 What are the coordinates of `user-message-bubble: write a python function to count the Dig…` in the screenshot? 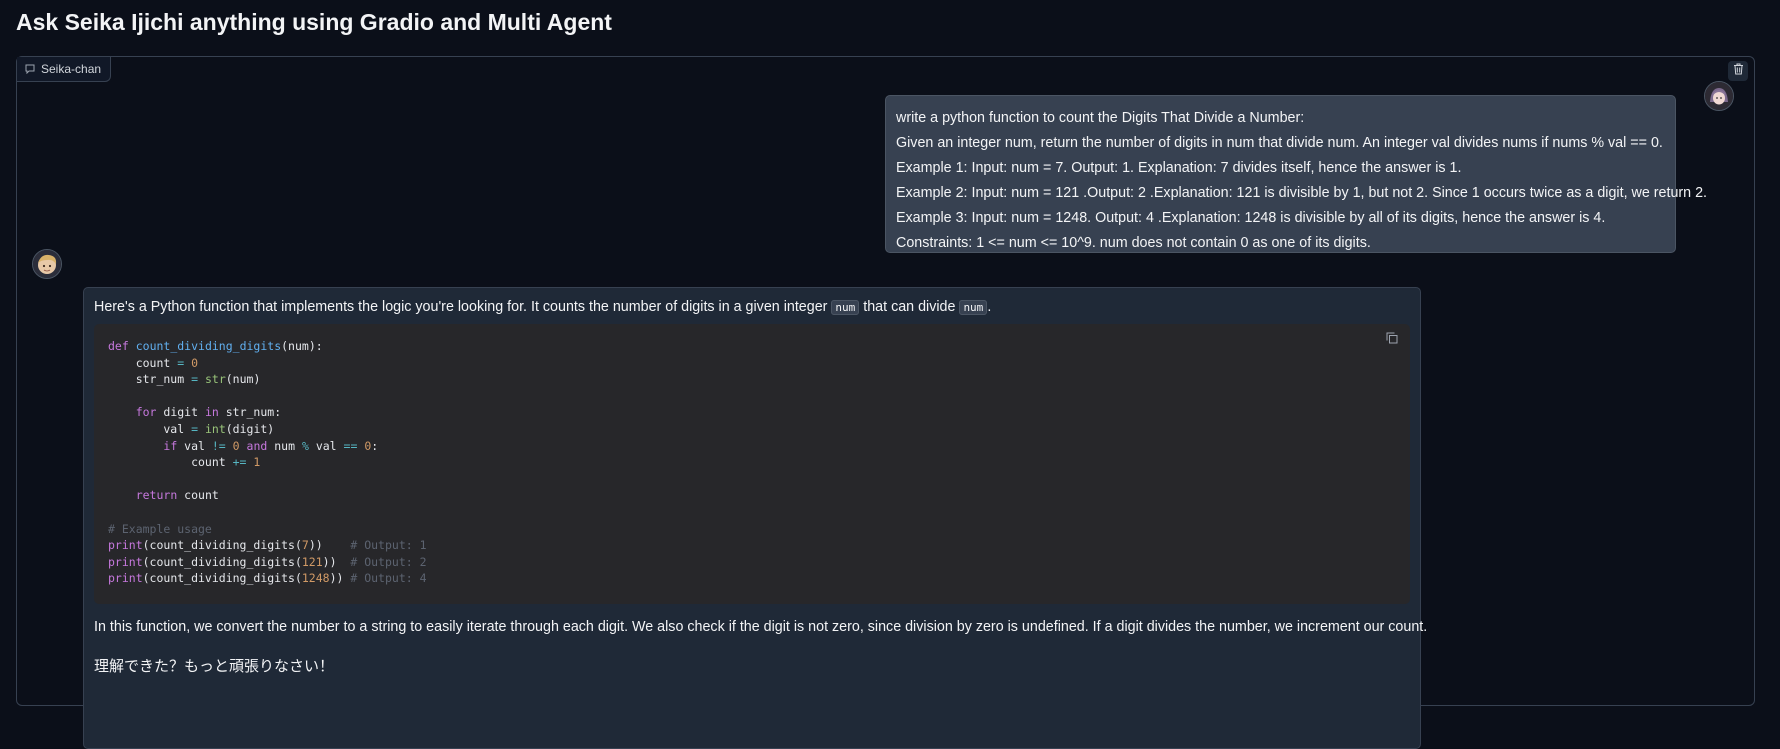 It's located at (1296, 174).